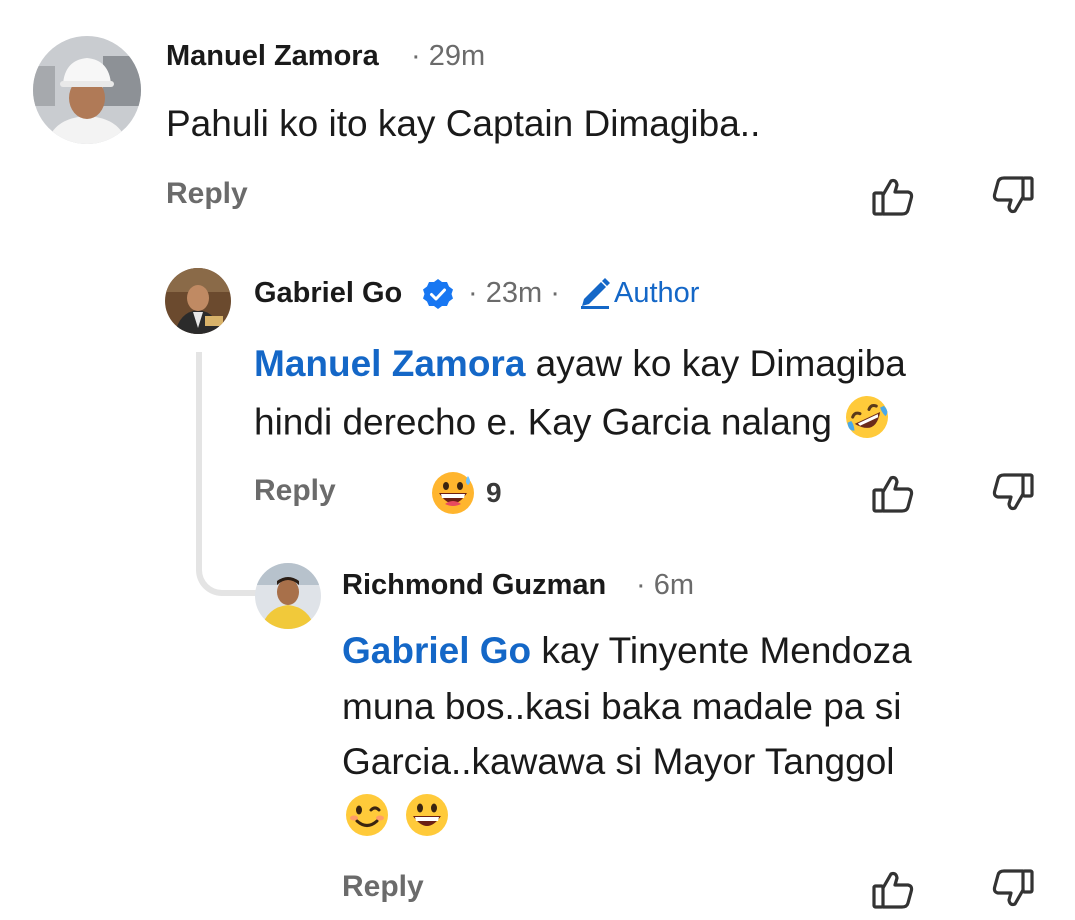 This screenshot has height=920, width=1075. Describe the element at coordinates (474, 585) in the screenshot. I see `comment-author-name: Richmond Guzman` at that location.